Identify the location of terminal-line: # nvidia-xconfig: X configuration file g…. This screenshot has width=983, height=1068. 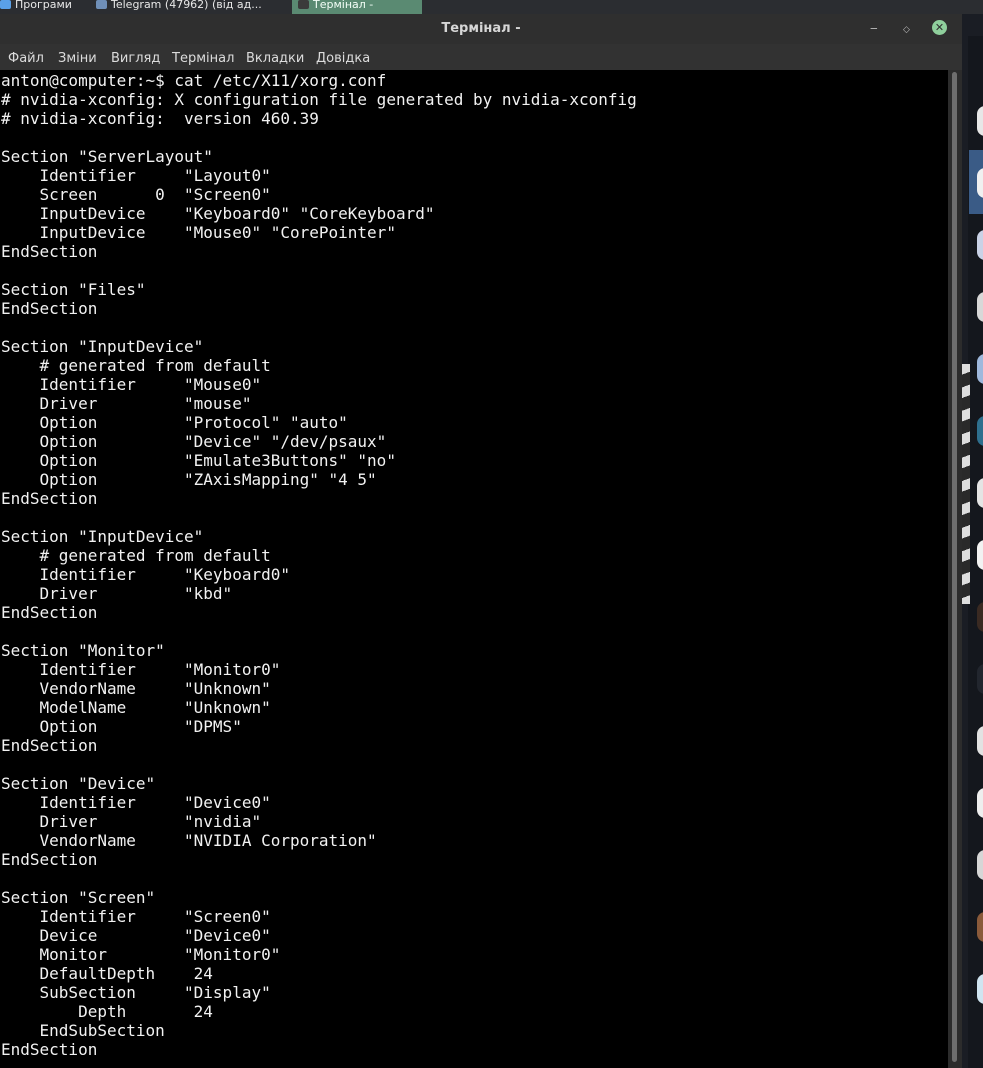
(319, 99).